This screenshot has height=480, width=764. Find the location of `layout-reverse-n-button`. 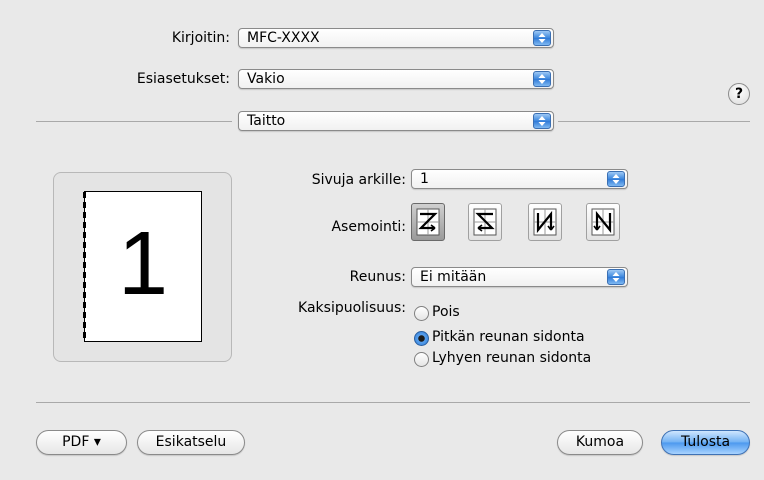

layout-reverse-n-button is located at coordinates (603, 222).